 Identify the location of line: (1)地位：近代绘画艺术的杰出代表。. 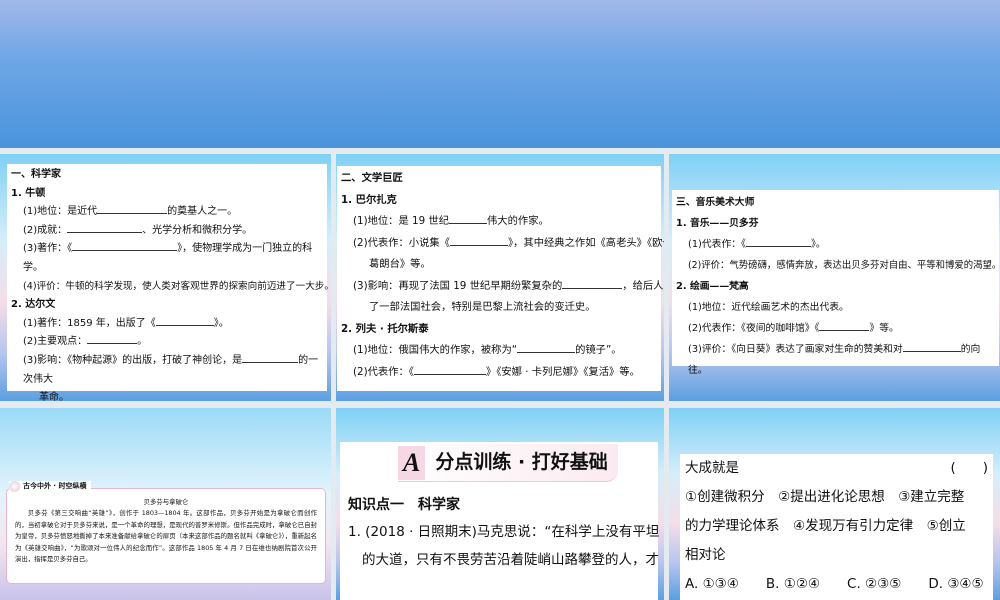
(768, 307).